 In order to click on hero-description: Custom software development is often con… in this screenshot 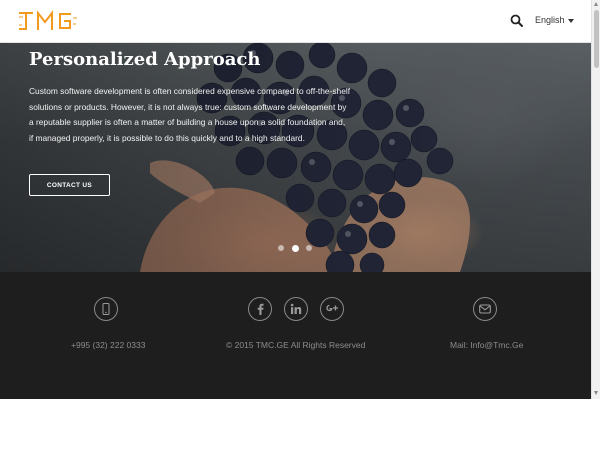, I will do `click(190, 114)`.